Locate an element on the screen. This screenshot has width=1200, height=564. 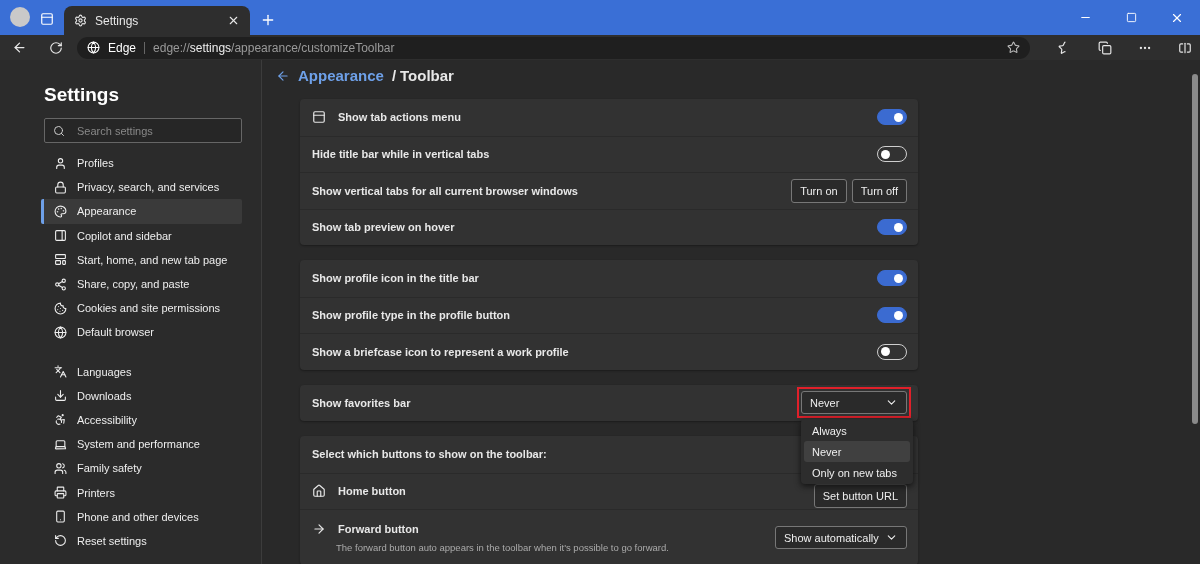
setting-label: Show tab actions menu is located at coordinates (399, 117).